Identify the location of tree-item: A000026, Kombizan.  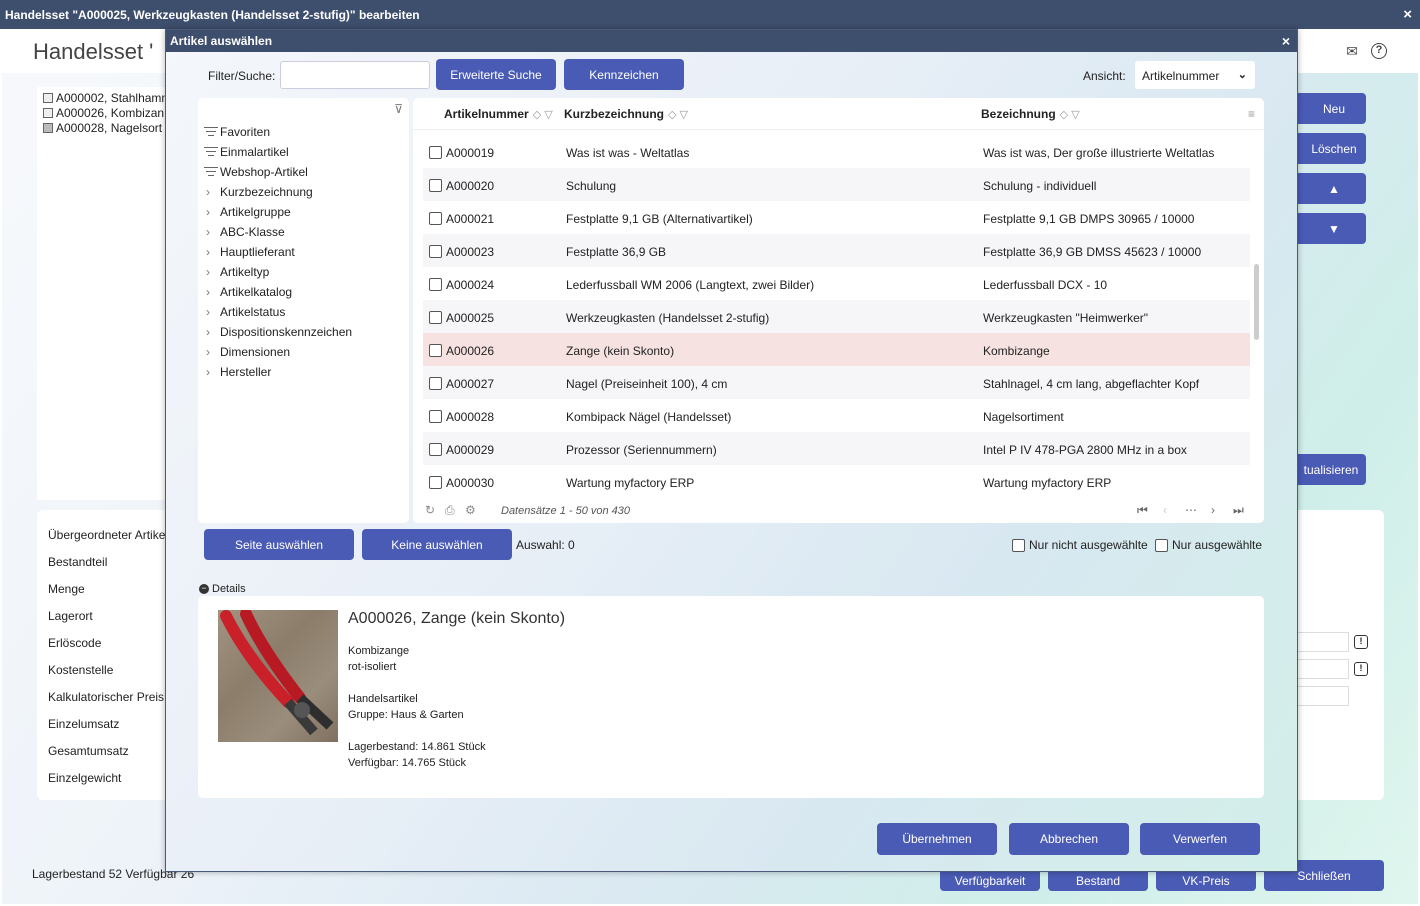
(103, 113).